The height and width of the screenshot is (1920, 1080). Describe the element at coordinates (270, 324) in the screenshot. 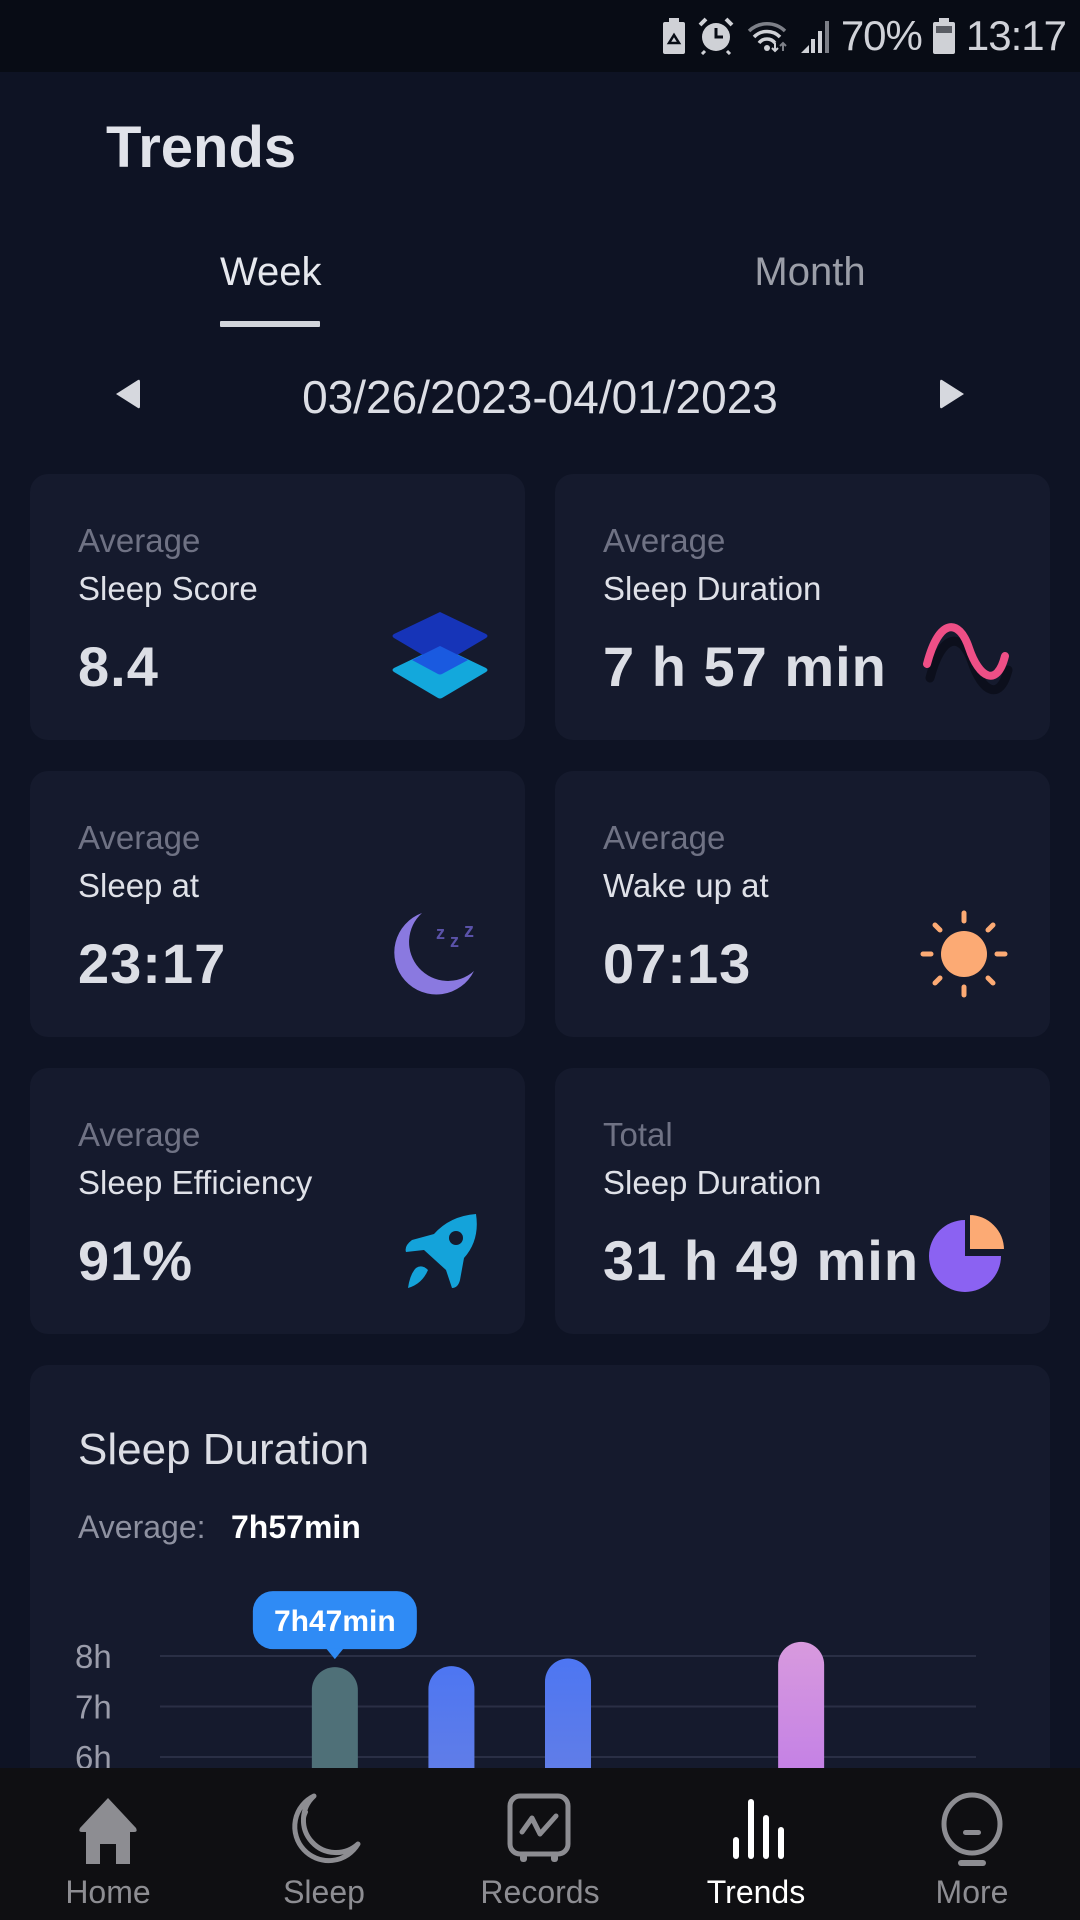

I see `active-tab-indicator` at that location.